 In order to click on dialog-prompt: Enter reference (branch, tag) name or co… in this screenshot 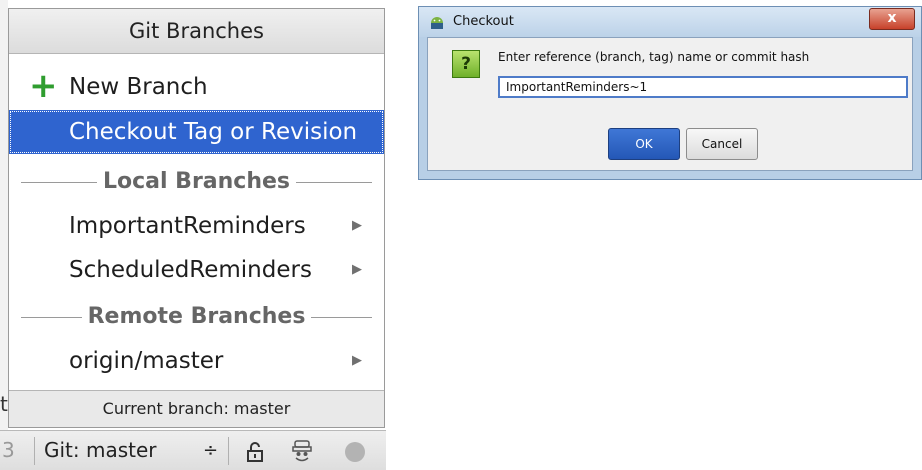, I will do `click(654, 57)`.